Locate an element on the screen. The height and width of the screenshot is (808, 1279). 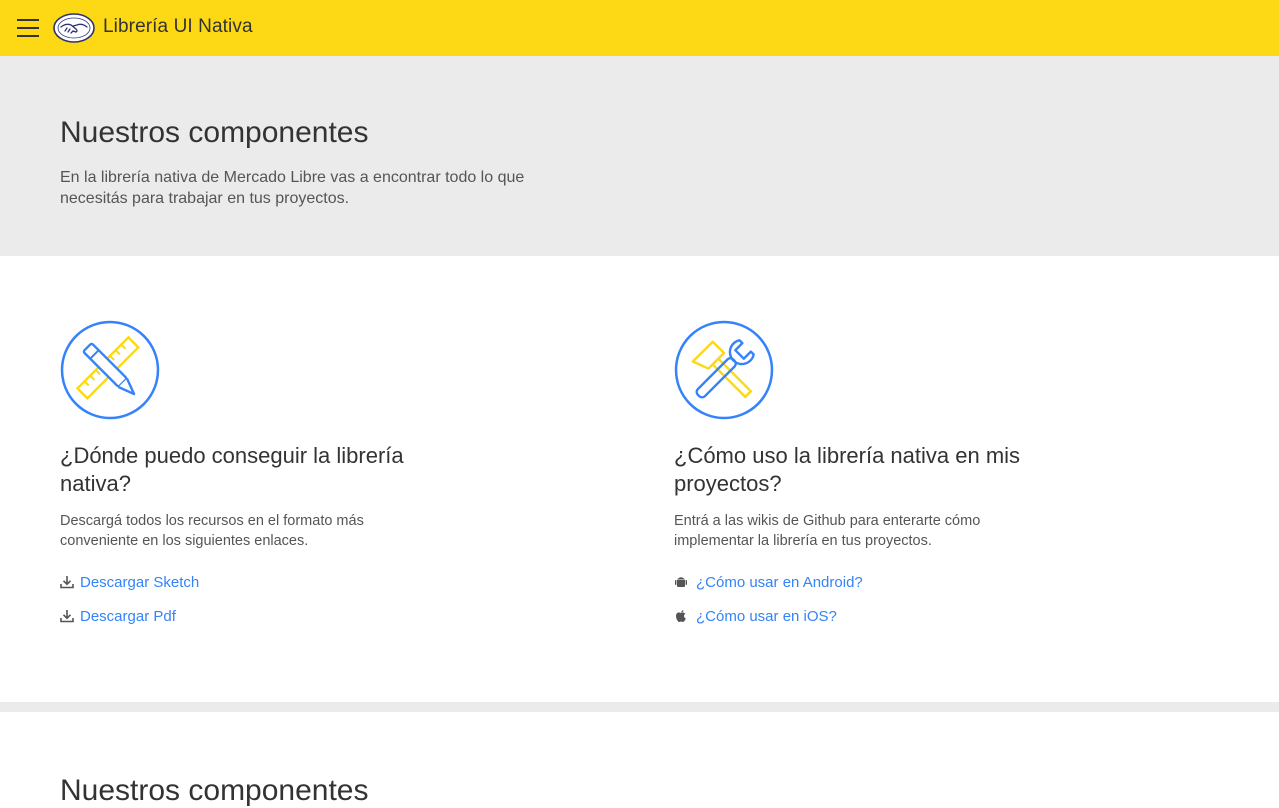
ios-guide-link: ¿Cómo usar en iOS? is located at coordinates (755, 616).